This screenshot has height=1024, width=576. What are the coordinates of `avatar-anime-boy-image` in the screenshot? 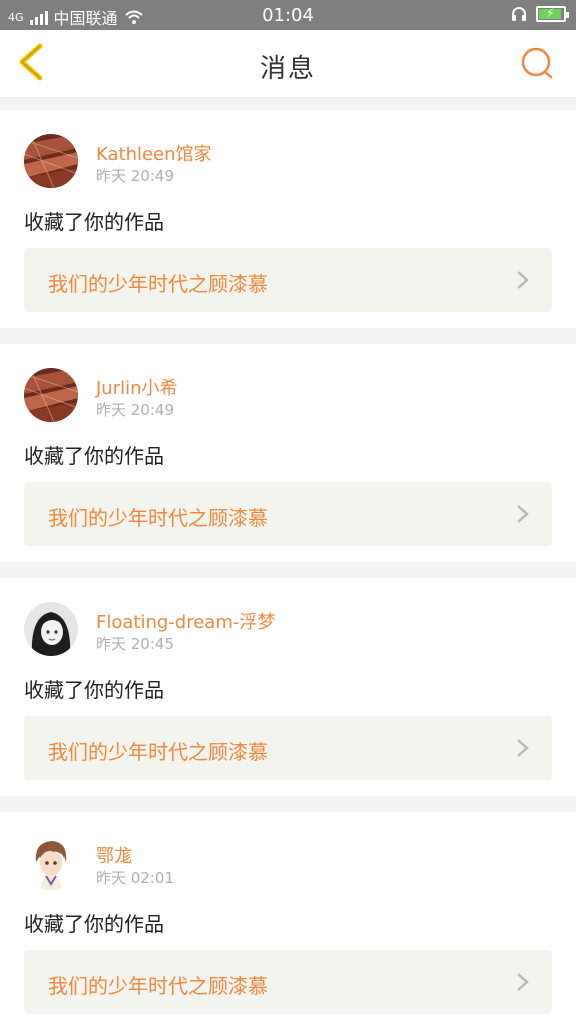 It's located at (51, 863).